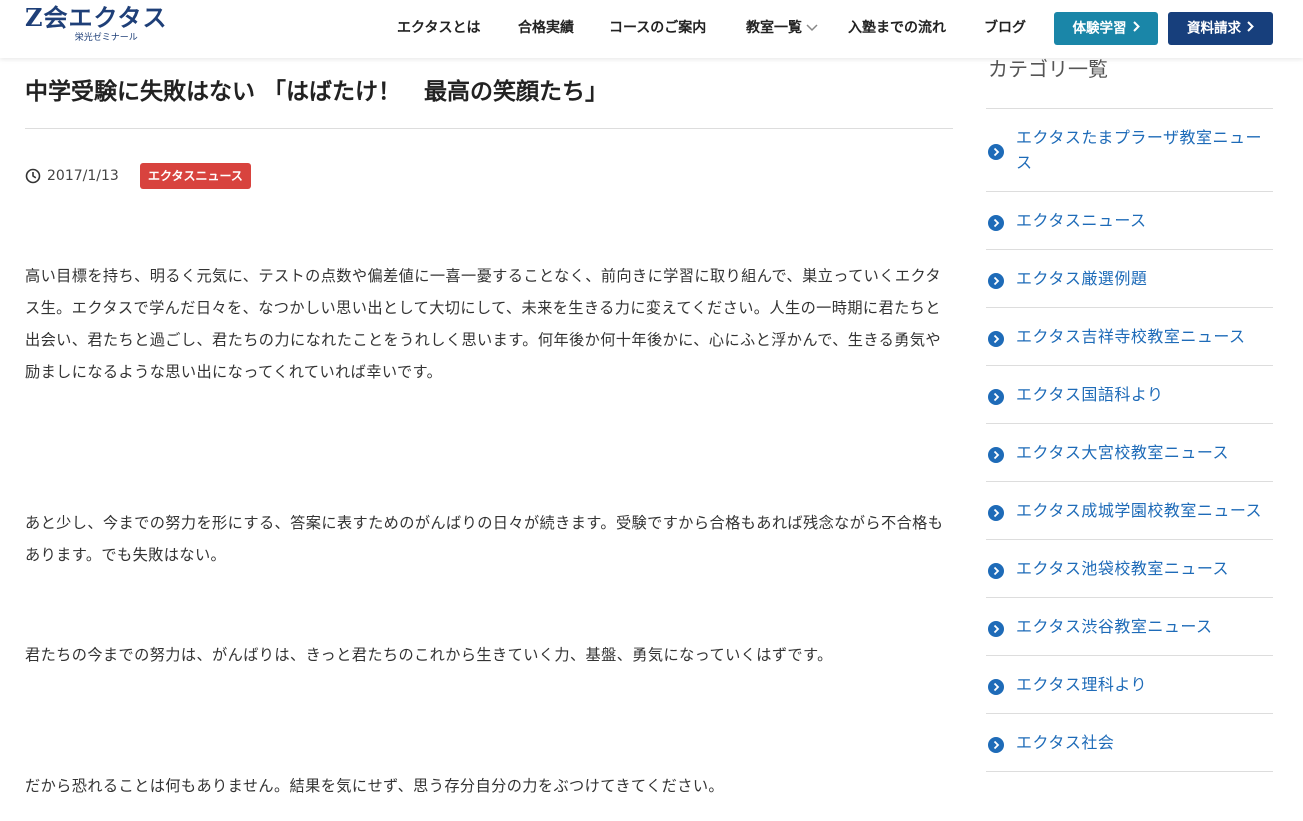 Image resolution: width=1303 pixels, height=821 pixels. I want to click on chevron-down-icon, so click(812, 28).